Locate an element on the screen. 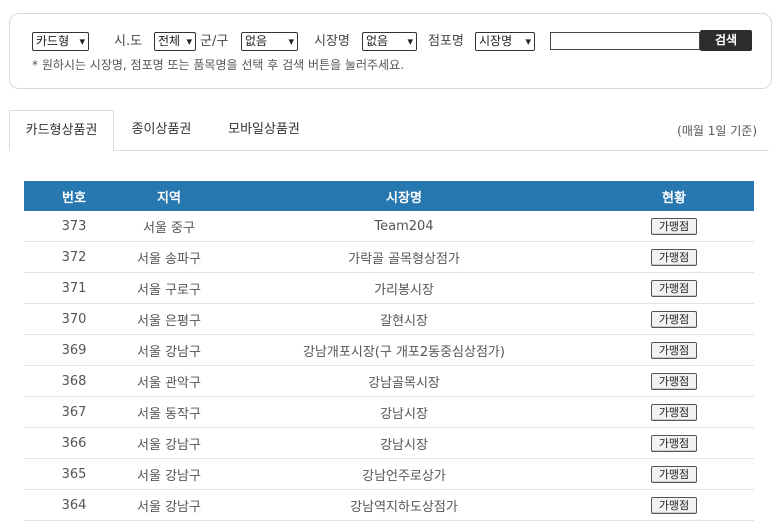 This screenshot has width=782, height=530. gift-type-select: 카드형 ▾ is located at coordinates (60, 41).